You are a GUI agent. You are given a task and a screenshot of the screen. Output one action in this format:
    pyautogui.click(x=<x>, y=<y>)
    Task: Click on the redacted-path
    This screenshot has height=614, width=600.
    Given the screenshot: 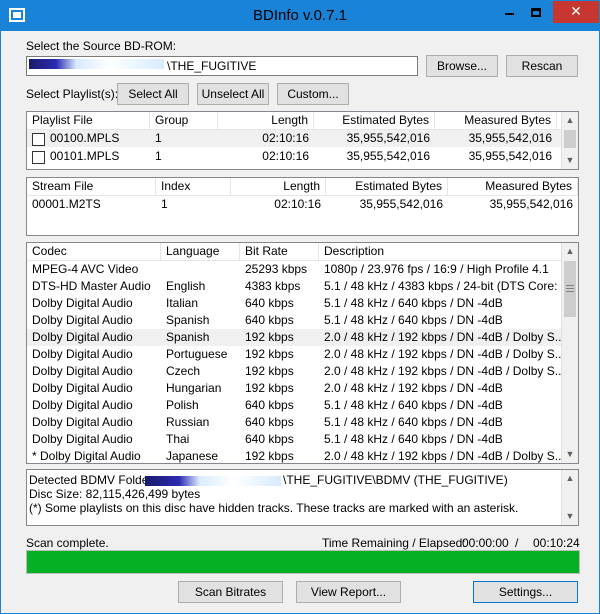 What is the action you would take?
    pyautogui.click(x=96, y=64)
    